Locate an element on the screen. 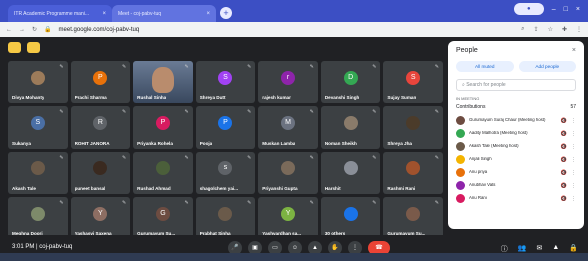 The height and width of the screenshot is (261, 588). reload-icon: ↻ is located at coordinates (34, 29).